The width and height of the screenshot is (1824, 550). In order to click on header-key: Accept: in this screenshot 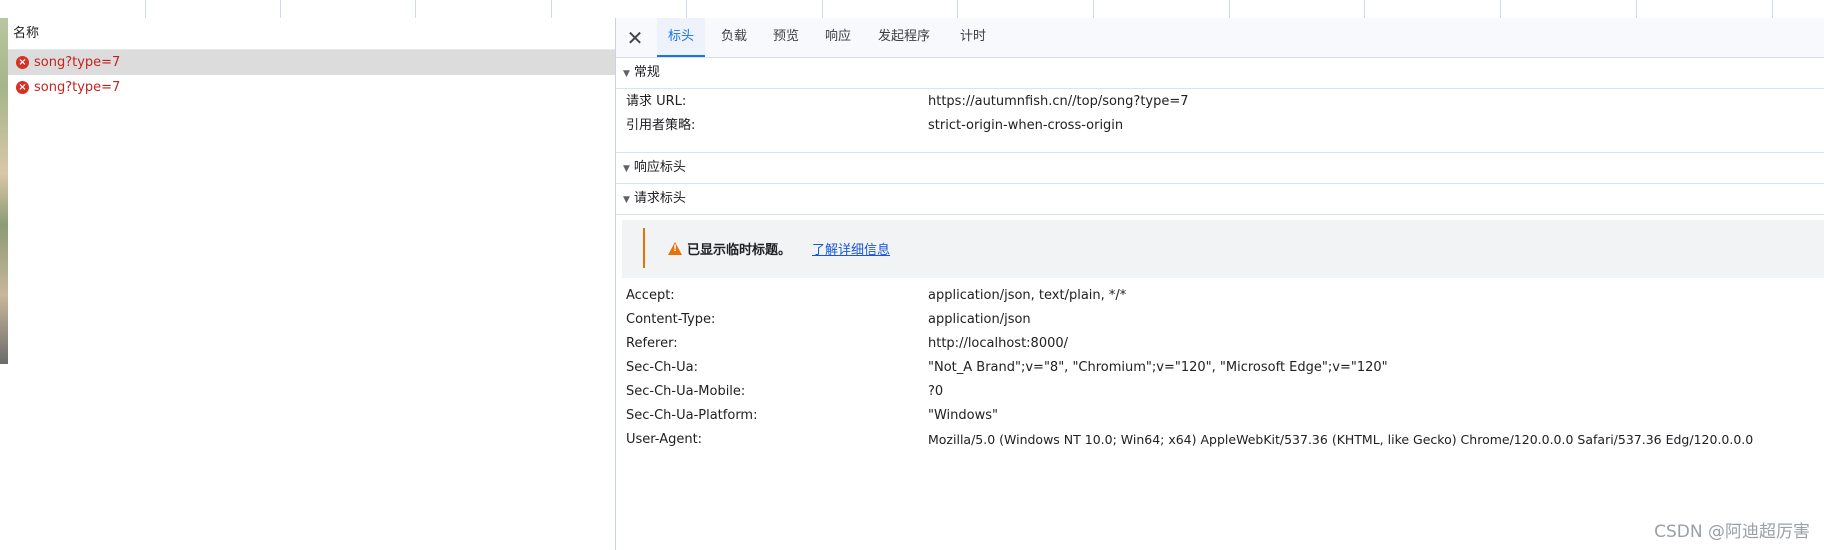, I will do `click(650, 295)`.